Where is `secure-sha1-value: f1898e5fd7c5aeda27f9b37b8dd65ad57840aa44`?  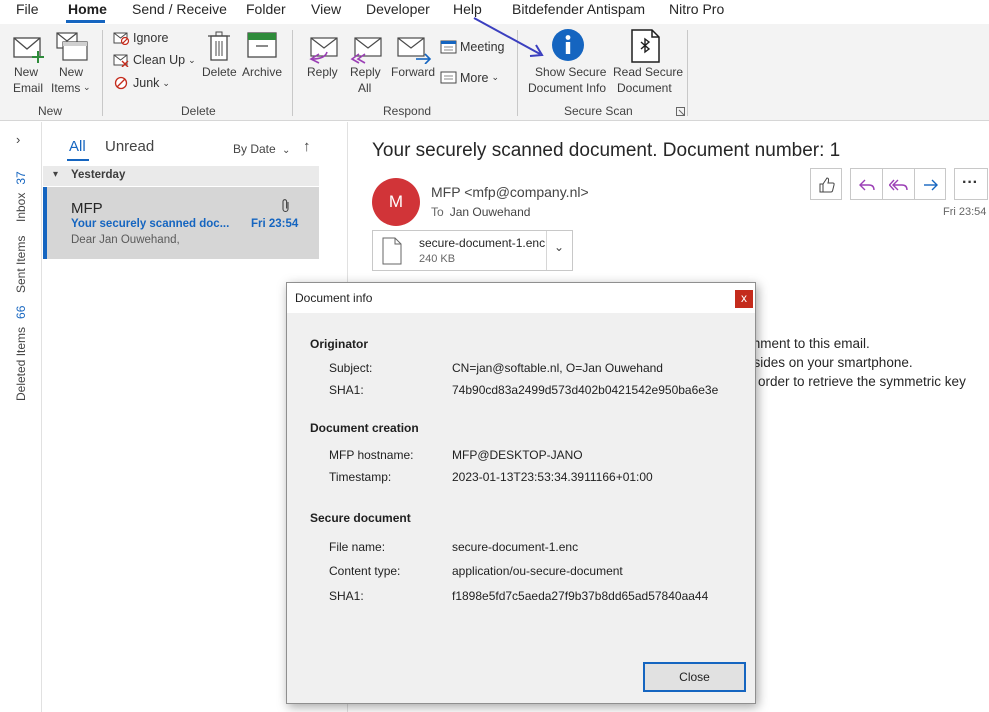 secure-sha1-value: f1898e5fd7c5aeda27f9b37b8dd65ad57840aa44 is located at coordinates (580, 596).